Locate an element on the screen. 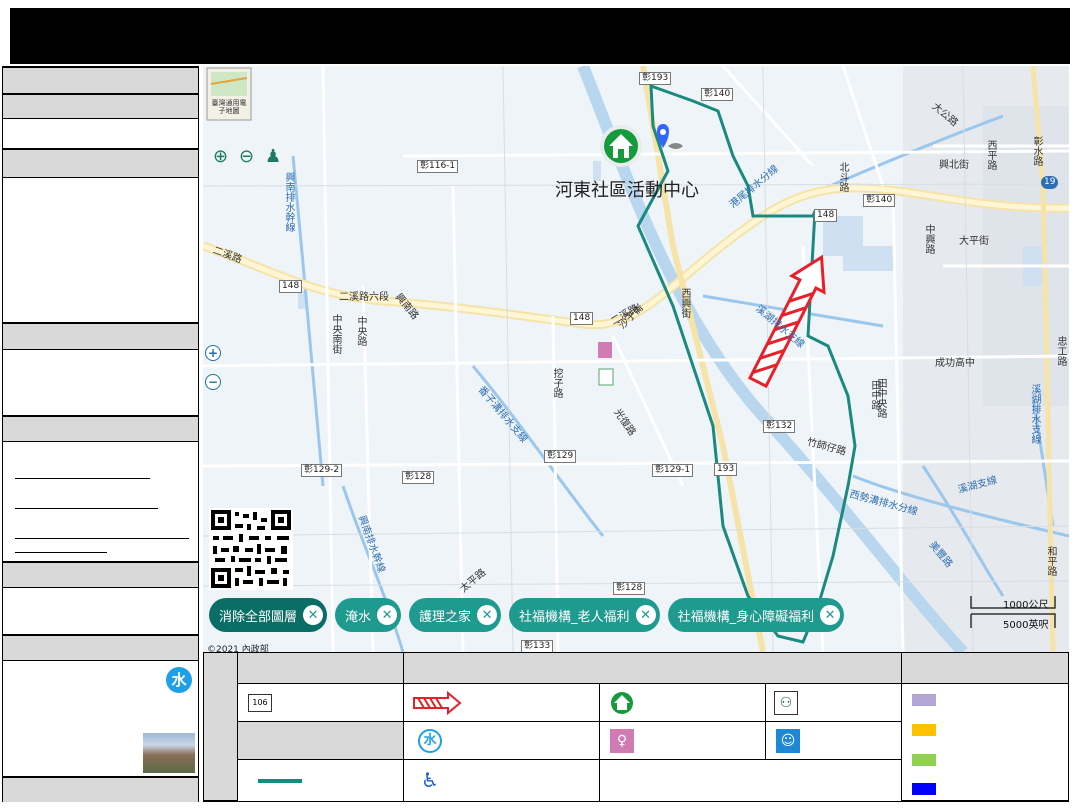  legend-color-cell is located at coordinates (985, 742).